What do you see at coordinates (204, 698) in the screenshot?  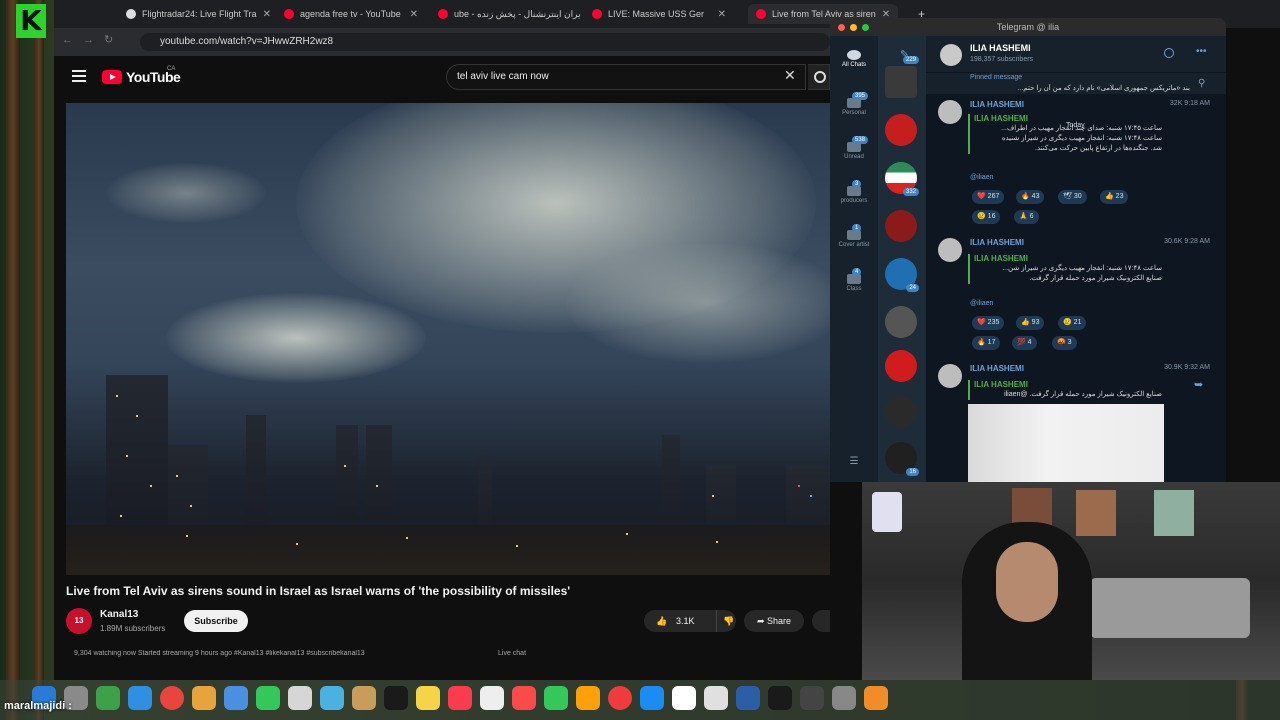 I see `photos-icon` at bounding box center [204, 698].